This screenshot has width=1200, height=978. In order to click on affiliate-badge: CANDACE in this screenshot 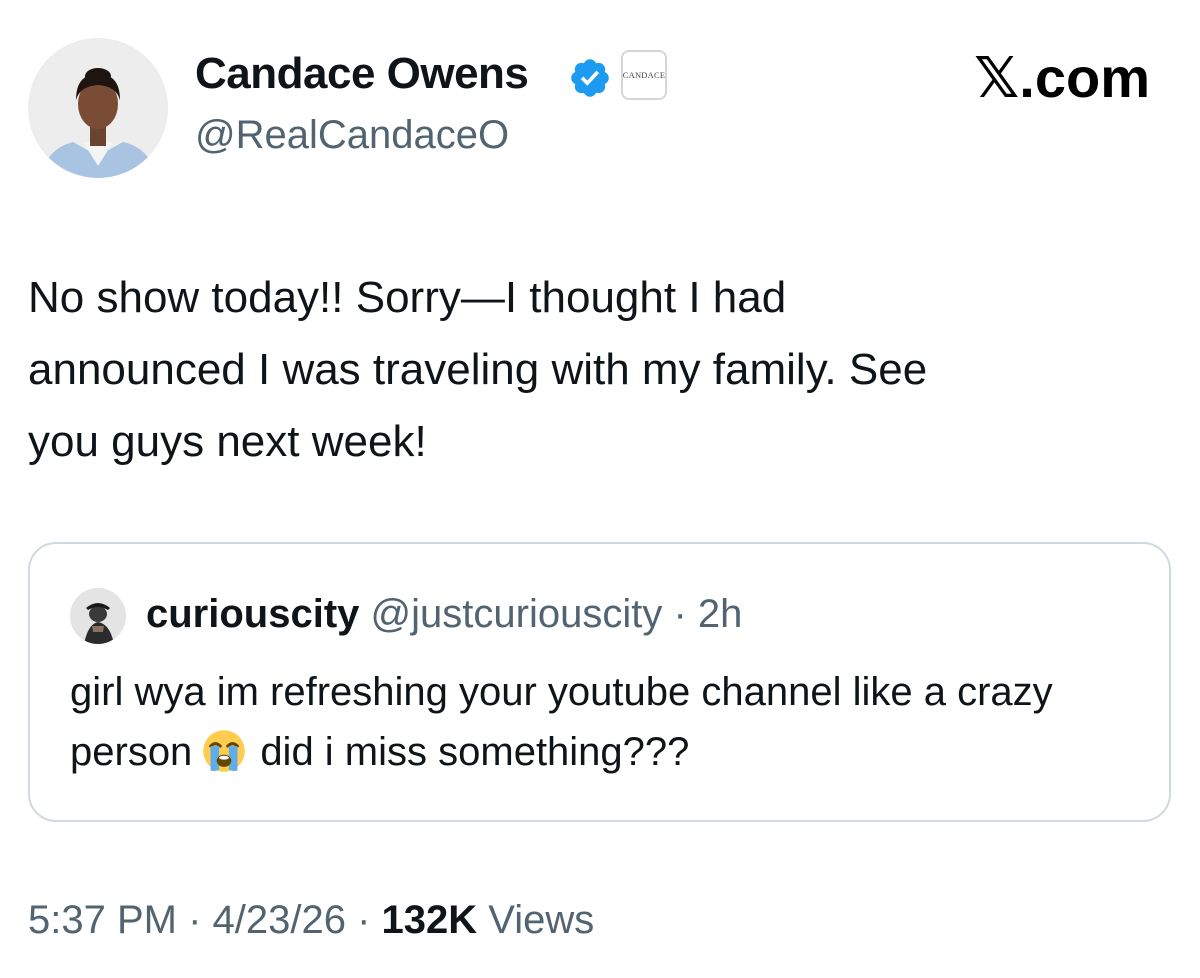, I will do `click(644, 75)`.